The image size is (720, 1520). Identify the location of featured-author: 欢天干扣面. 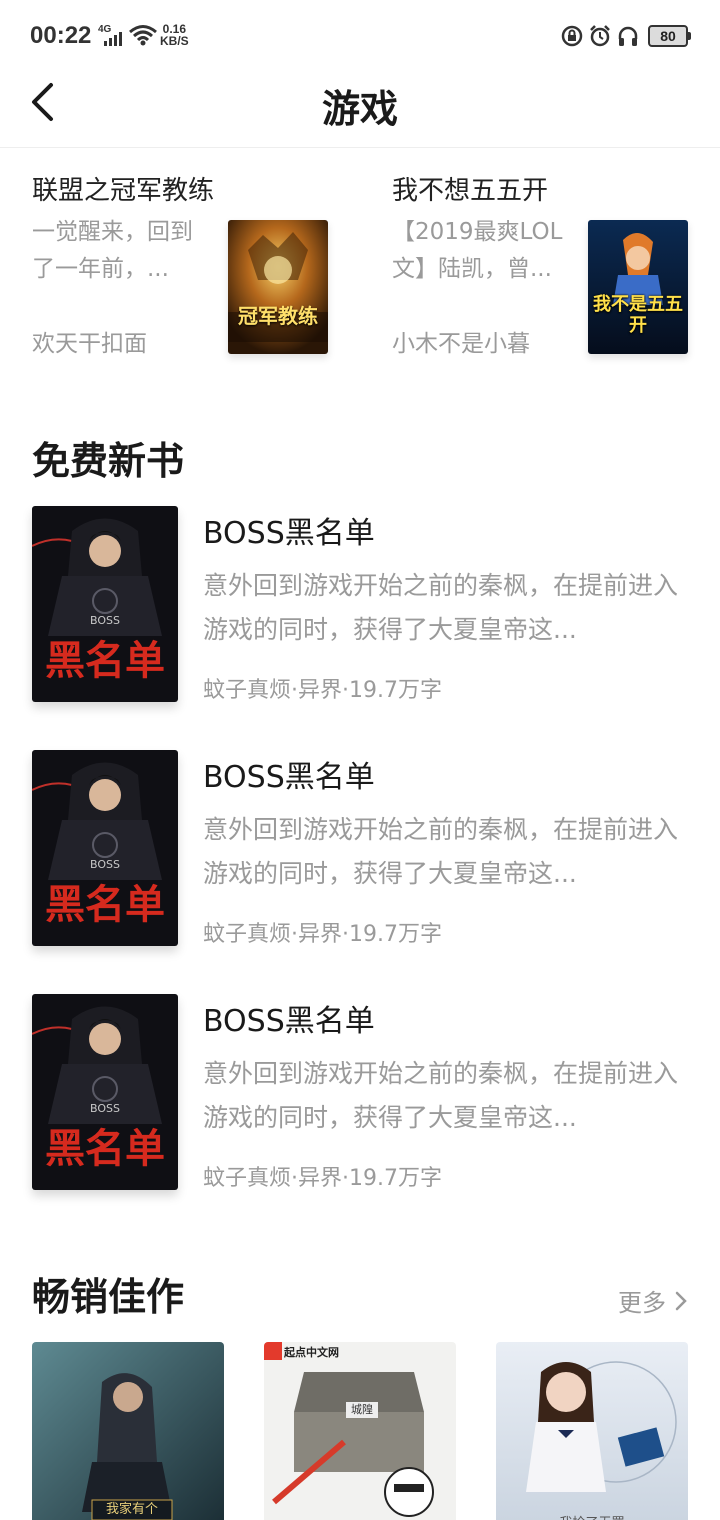
(89, 344).